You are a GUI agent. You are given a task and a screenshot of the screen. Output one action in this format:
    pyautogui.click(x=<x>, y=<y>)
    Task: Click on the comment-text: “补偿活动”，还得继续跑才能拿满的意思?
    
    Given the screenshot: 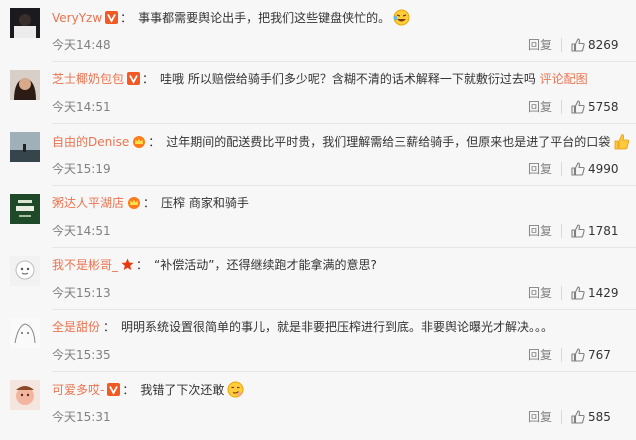 What is the action you would take?
    pyautogui.click(x=265, y=265)
    